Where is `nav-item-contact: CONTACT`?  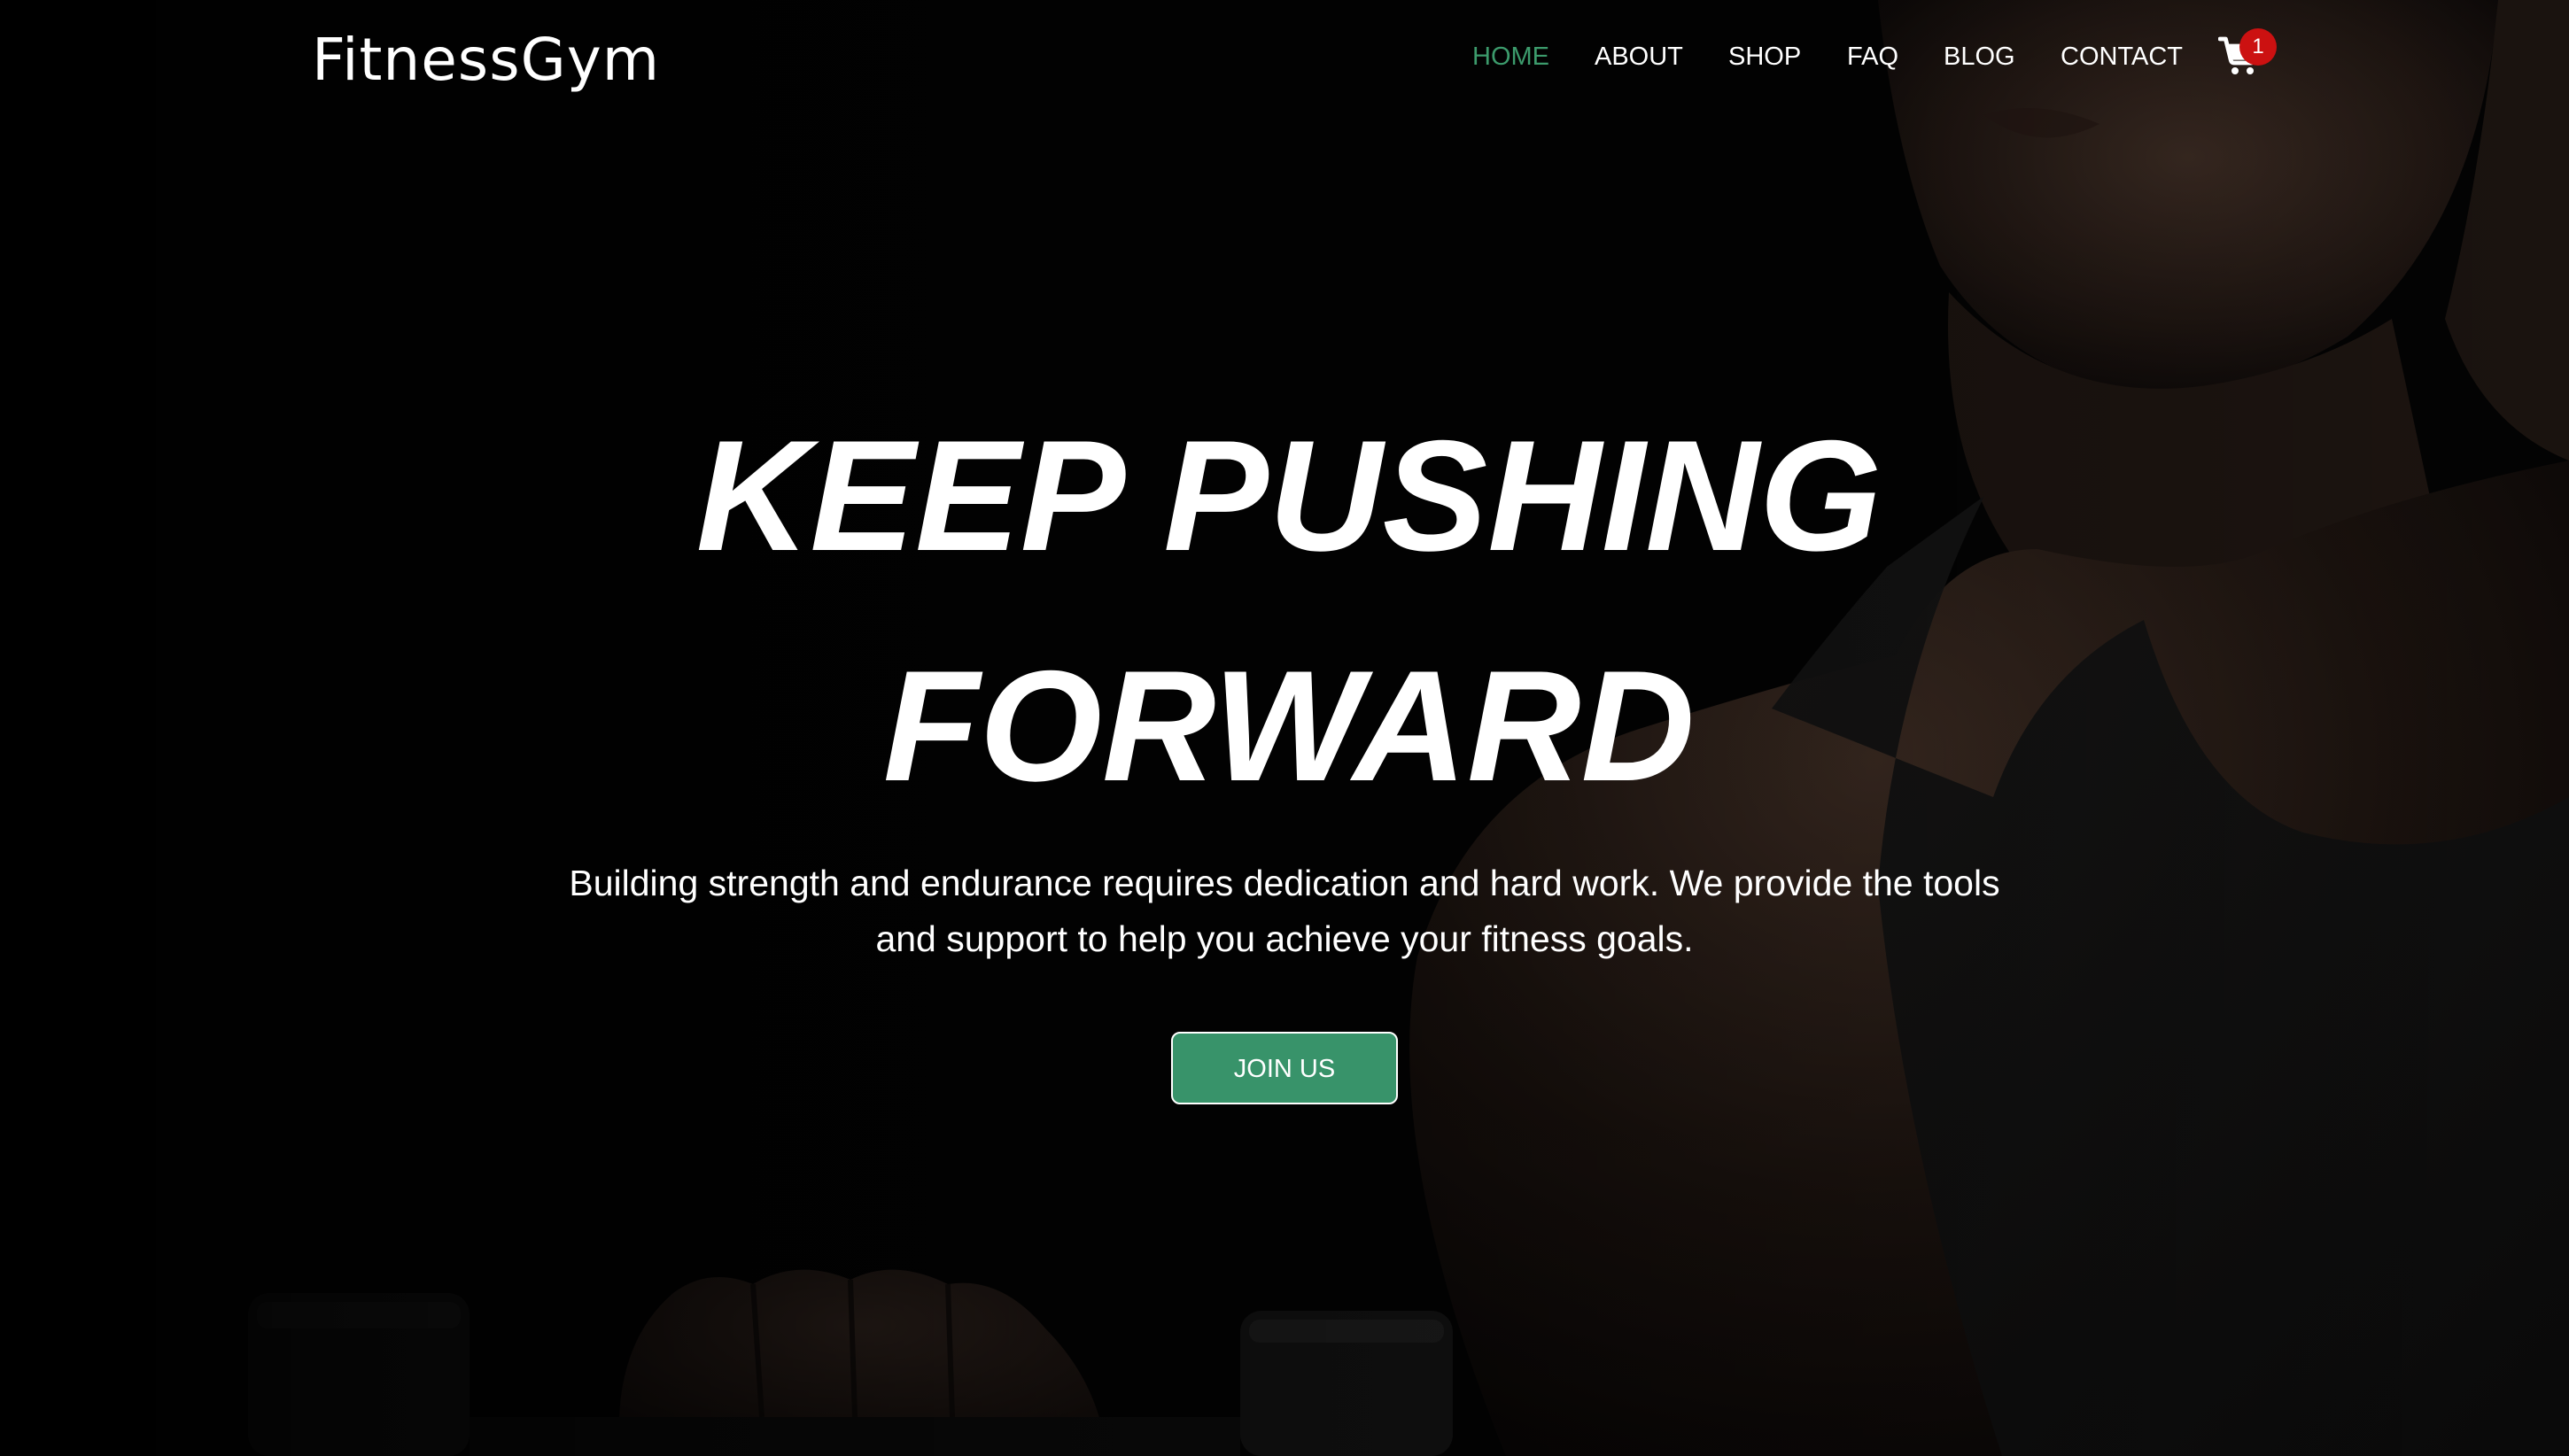 nav-item-contact: CONTACT is located at coordinates (2122, 56).